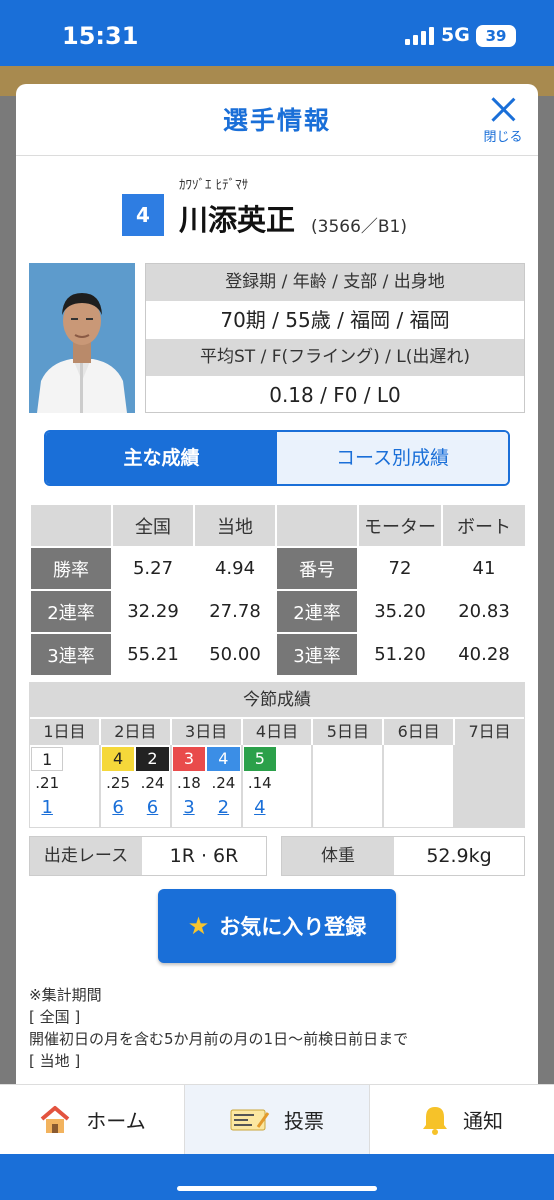 Image resolution: width=554 pixels, height=1200 pixels. What do you see at coordinates (237, 220) in the screenshot?
I see `player-name: 川添英正` at bounding box center [237, 220].